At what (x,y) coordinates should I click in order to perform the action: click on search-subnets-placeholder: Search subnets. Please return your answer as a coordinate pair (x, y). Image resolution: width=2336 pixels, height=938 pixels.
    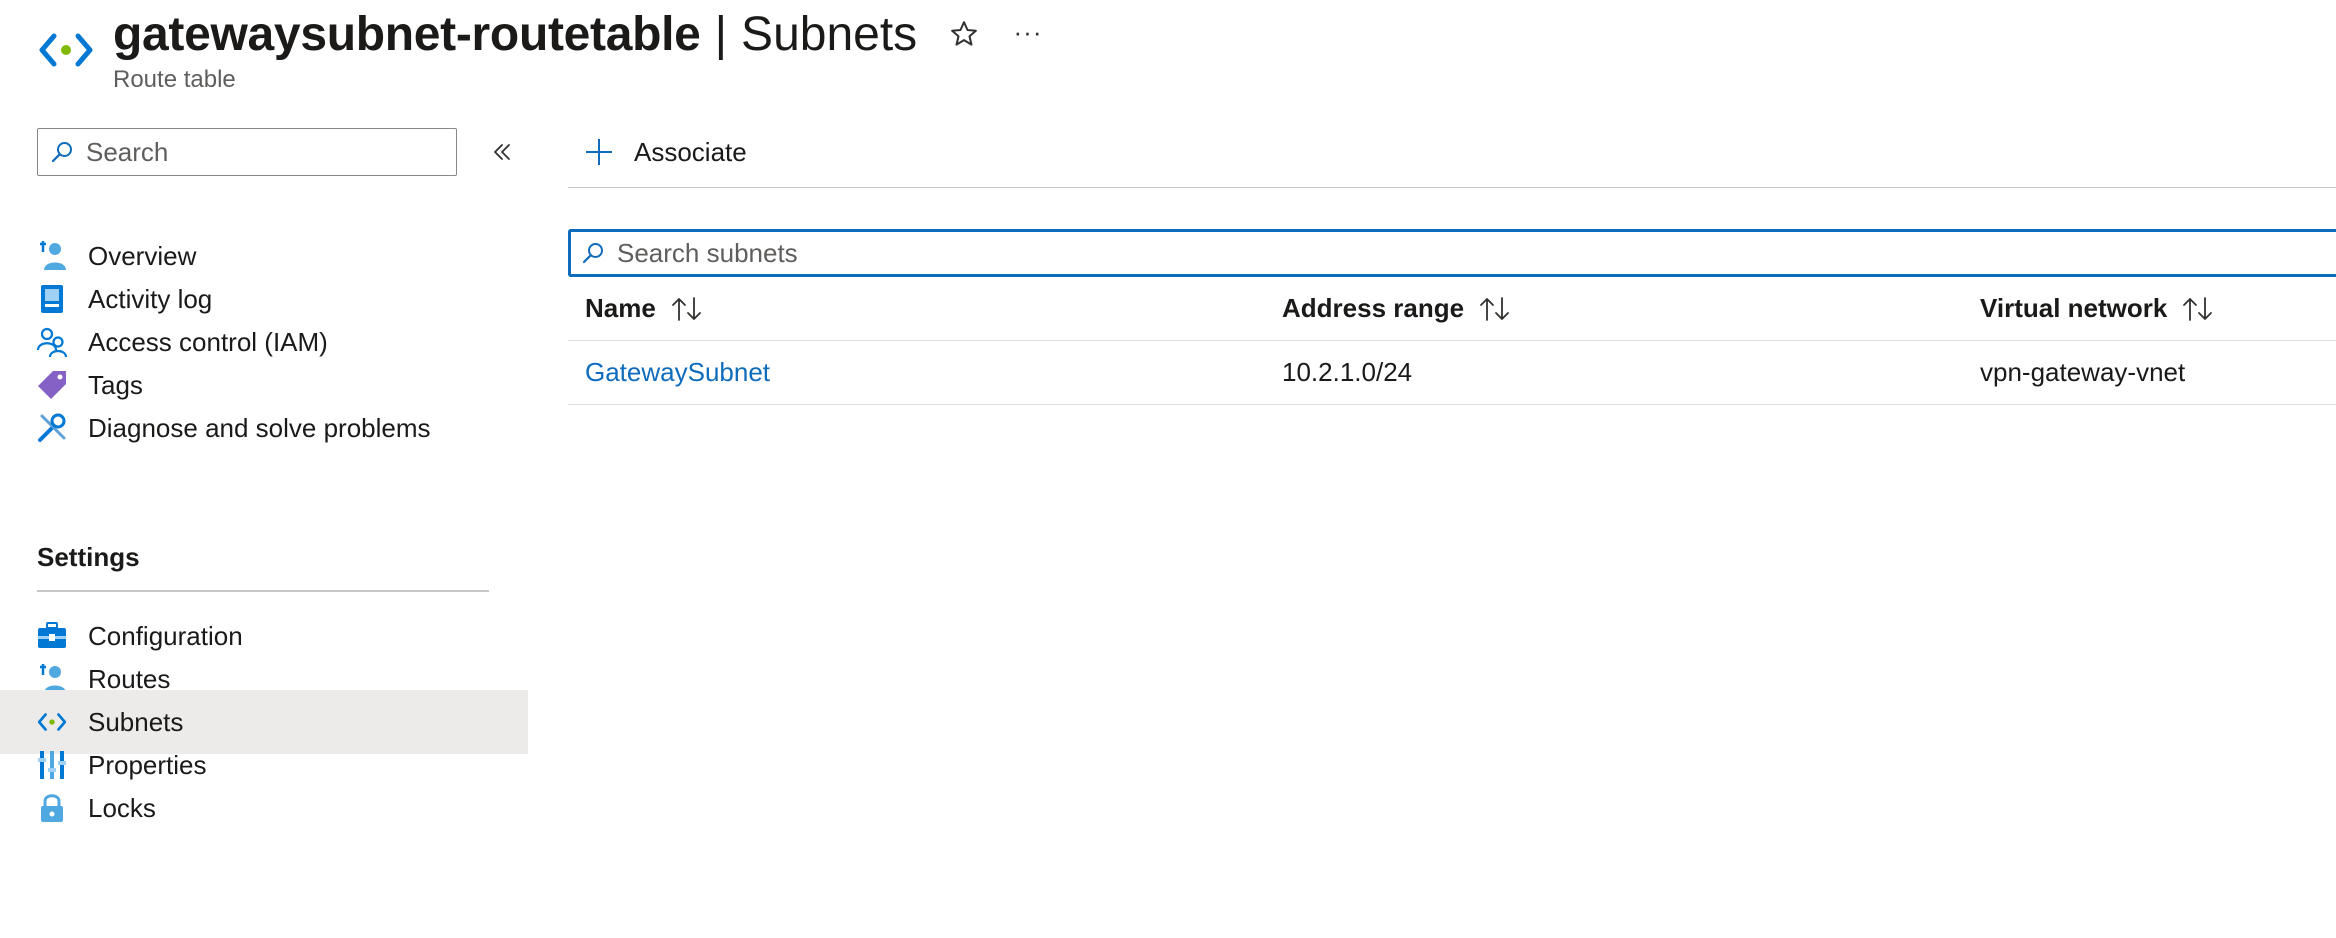
    Looking at the image, I should click on (707, 252).